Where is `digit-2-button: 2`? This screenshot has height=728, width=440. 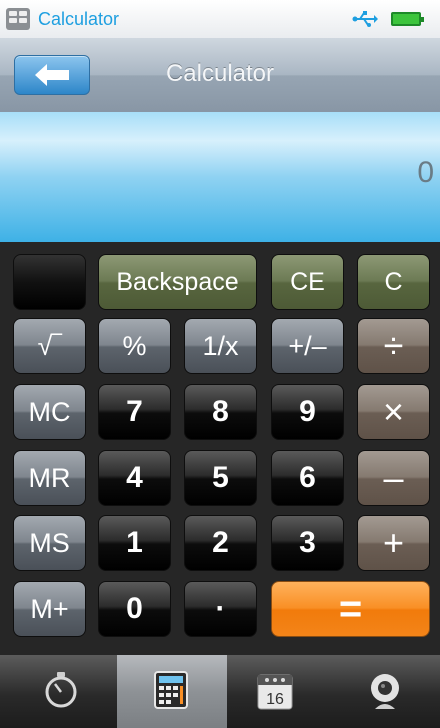 digit-2-button: 2 is located at coordinates (220, 543).